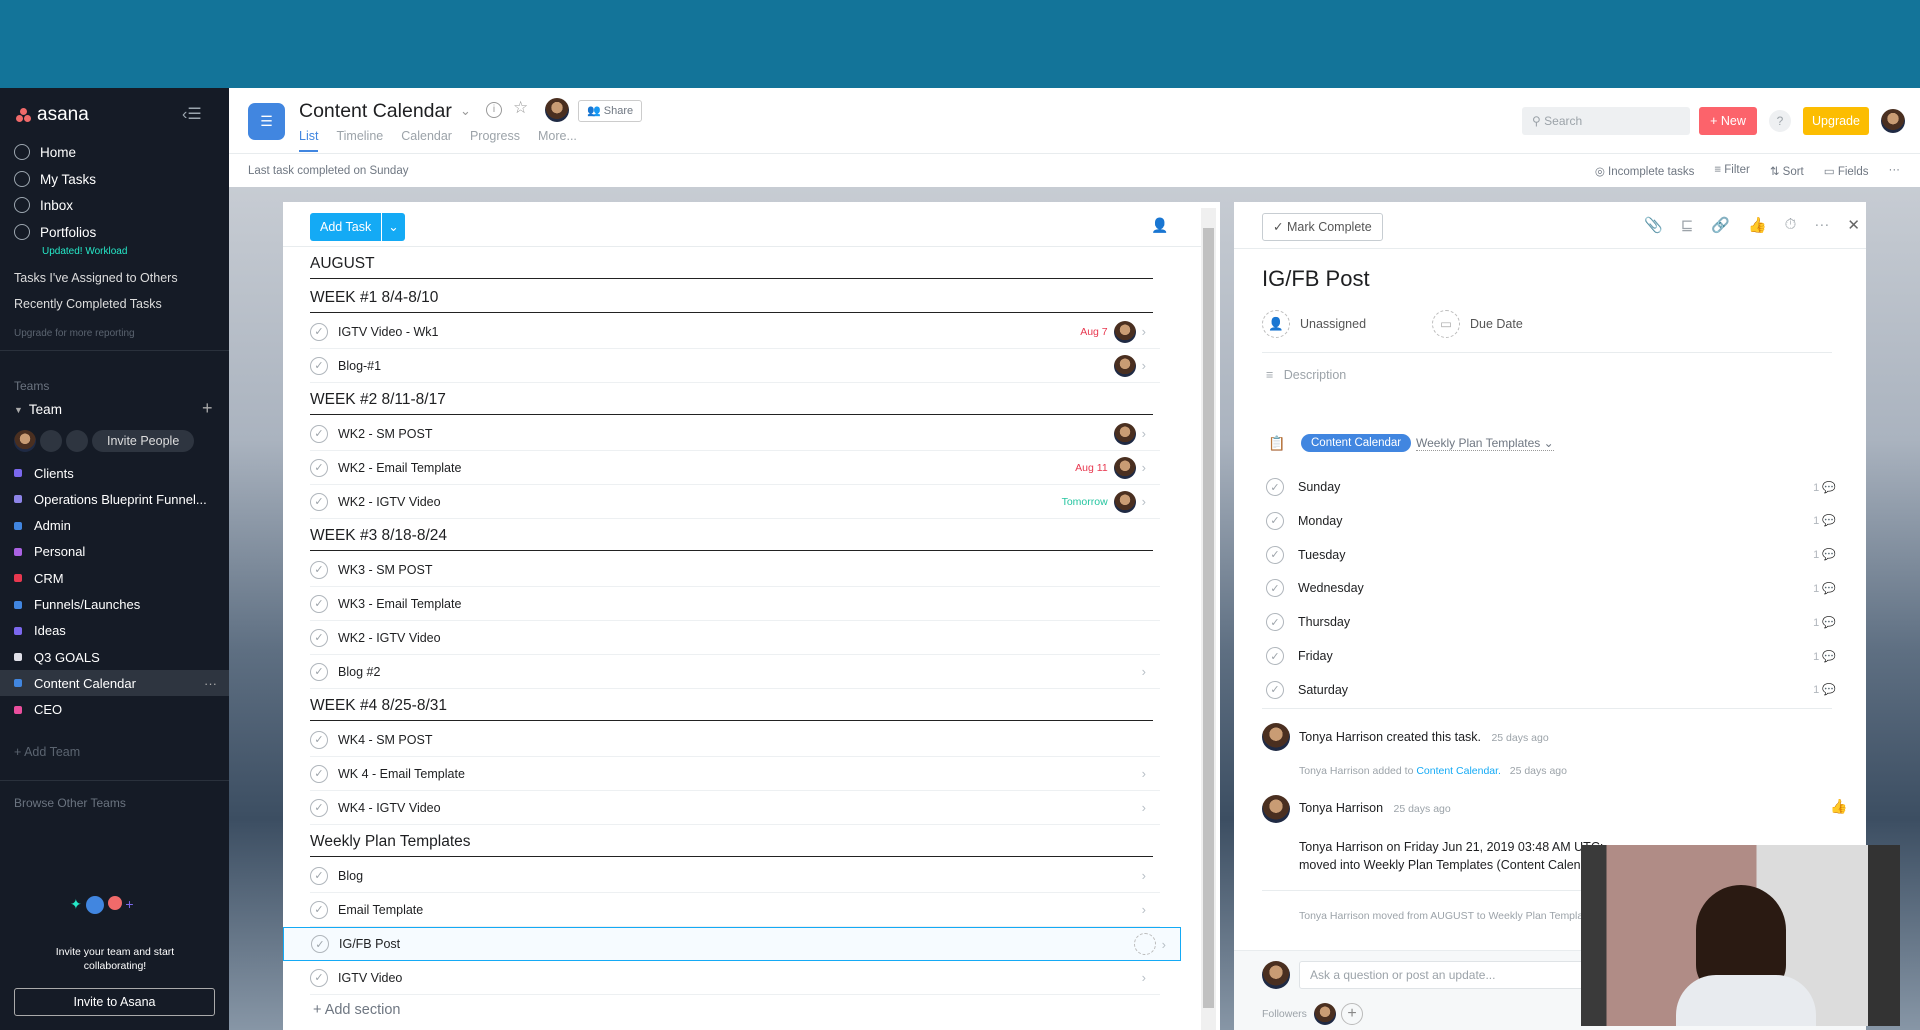  I want to click on title-dropdown-icon: ⌄, so click(465, 111).